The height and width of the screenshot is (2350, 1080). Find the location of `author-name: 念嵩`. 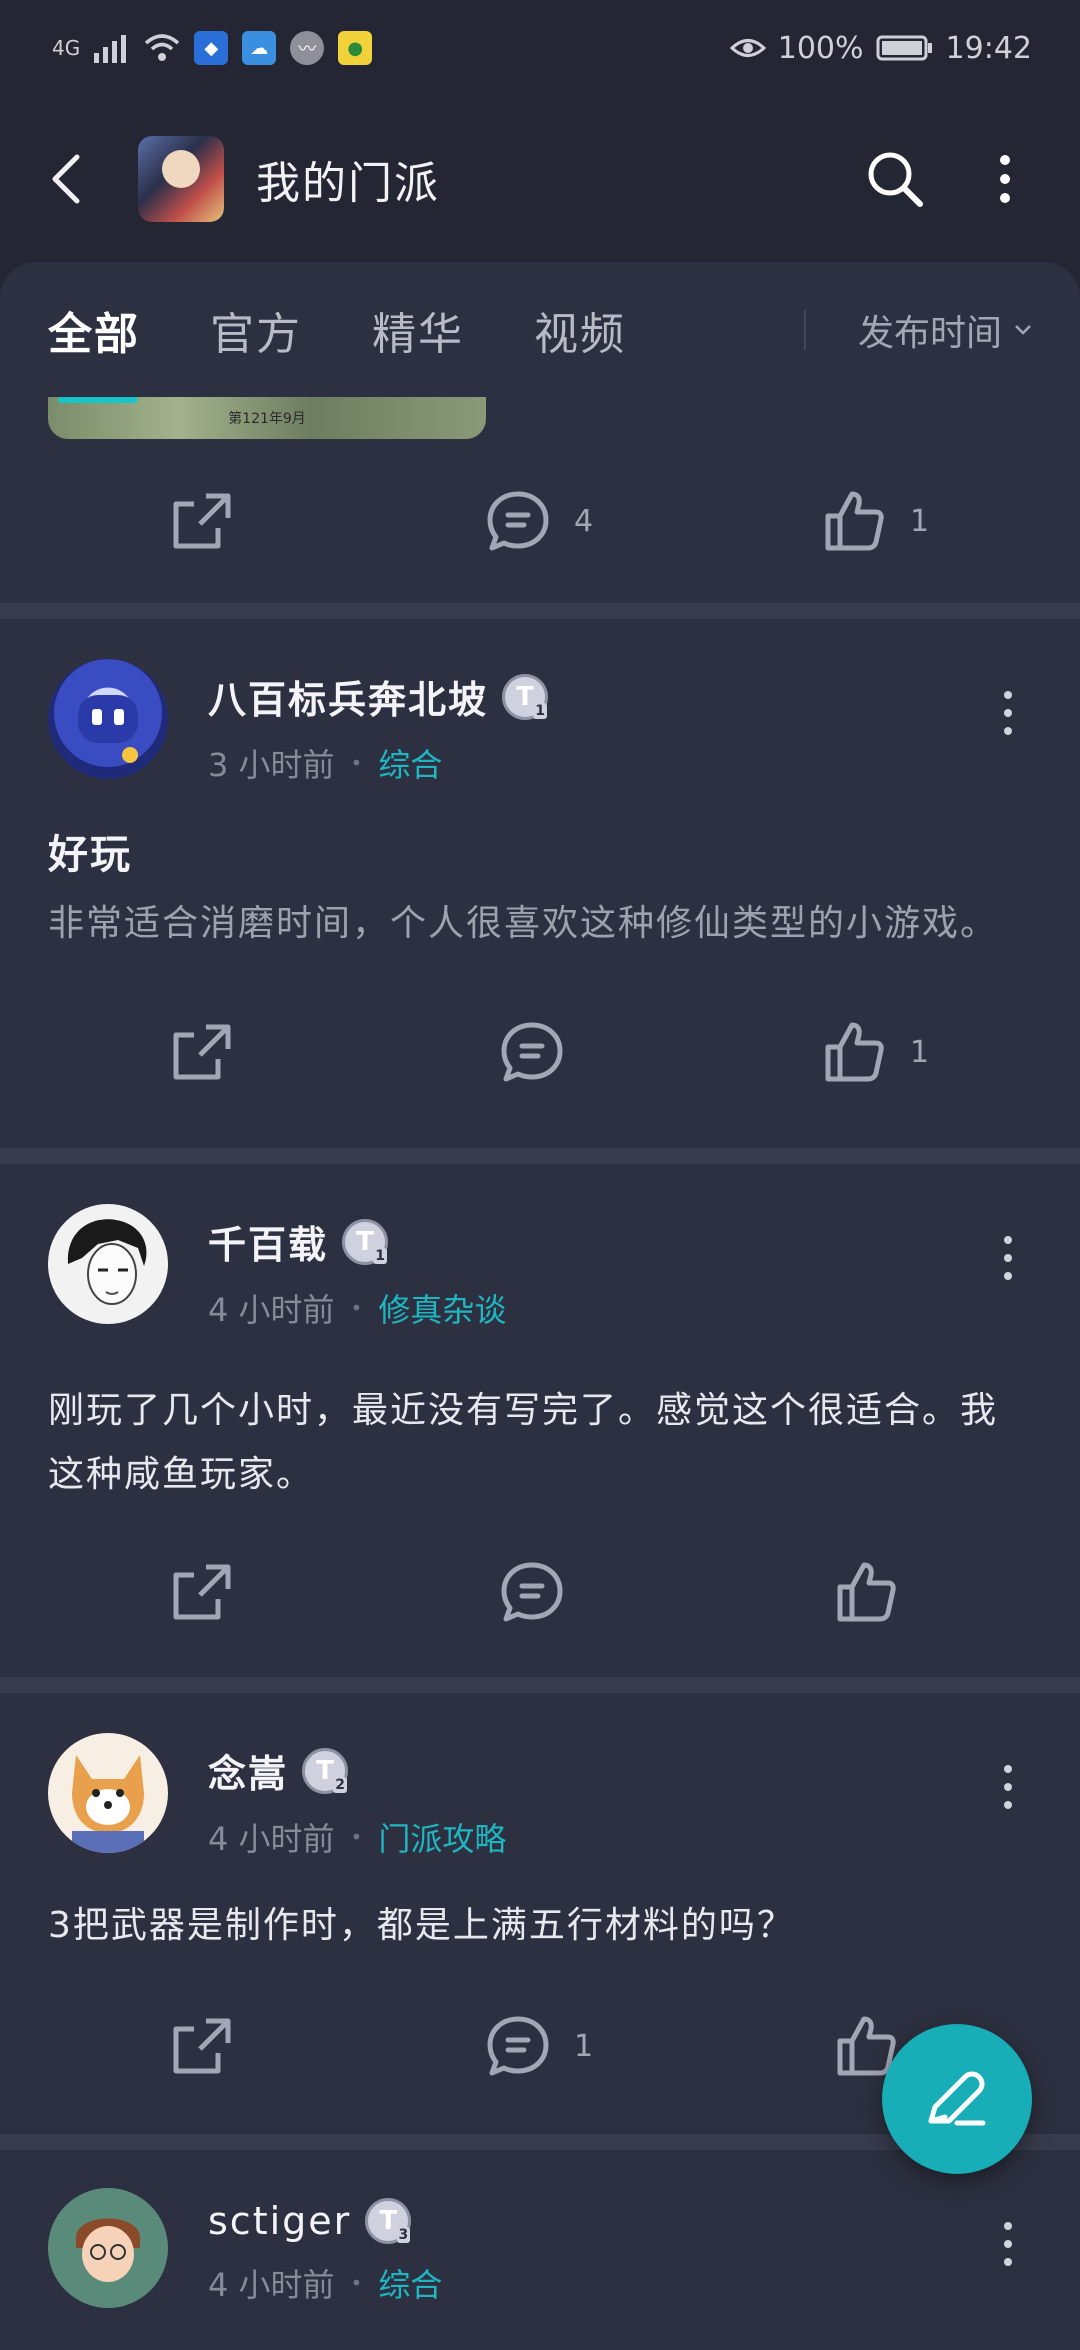

author-name: 念嵩 is located at coordinates (248, 1770).